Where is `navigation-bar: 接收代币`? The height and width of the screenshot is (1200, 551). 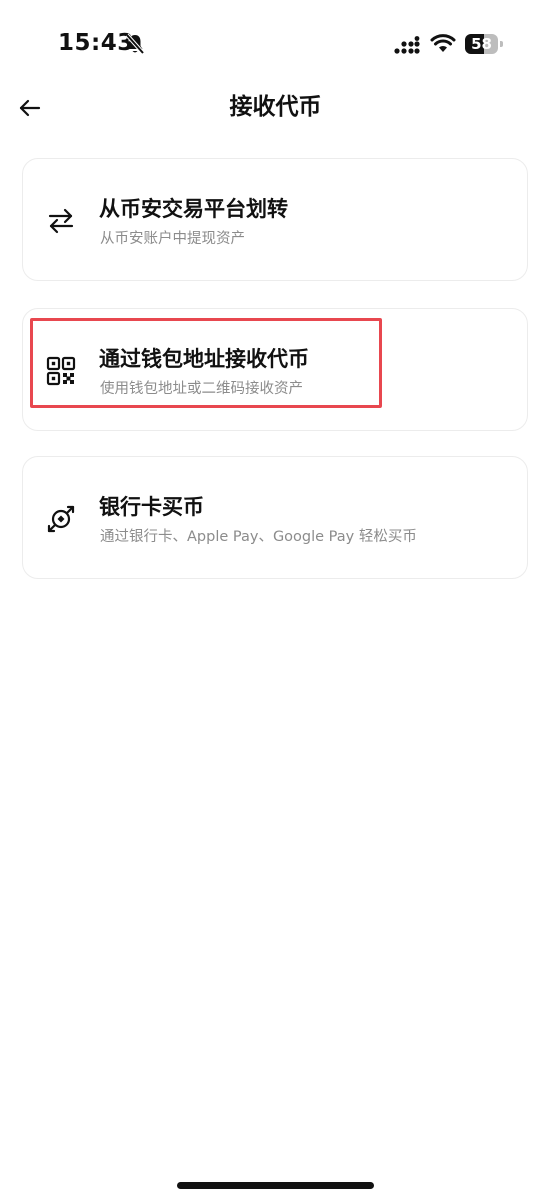
navigation-bar: 接收代币 is located at coordinates (275, 108).